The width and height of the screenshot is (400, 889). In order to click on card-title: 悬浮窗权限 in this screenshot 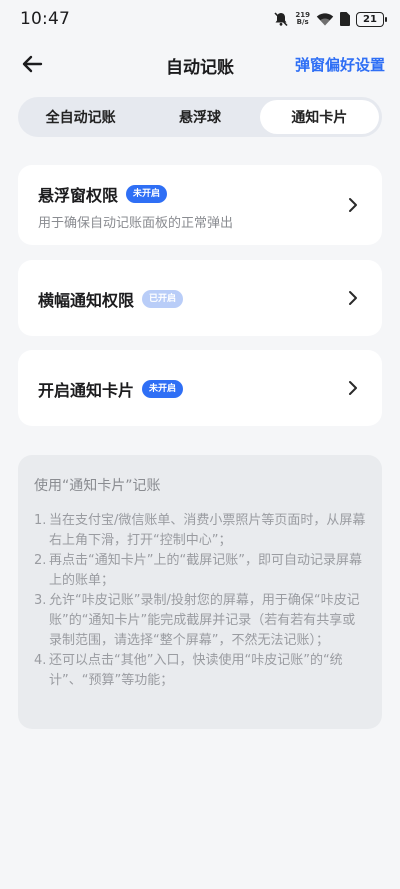, I will do `click(78, 195)`.